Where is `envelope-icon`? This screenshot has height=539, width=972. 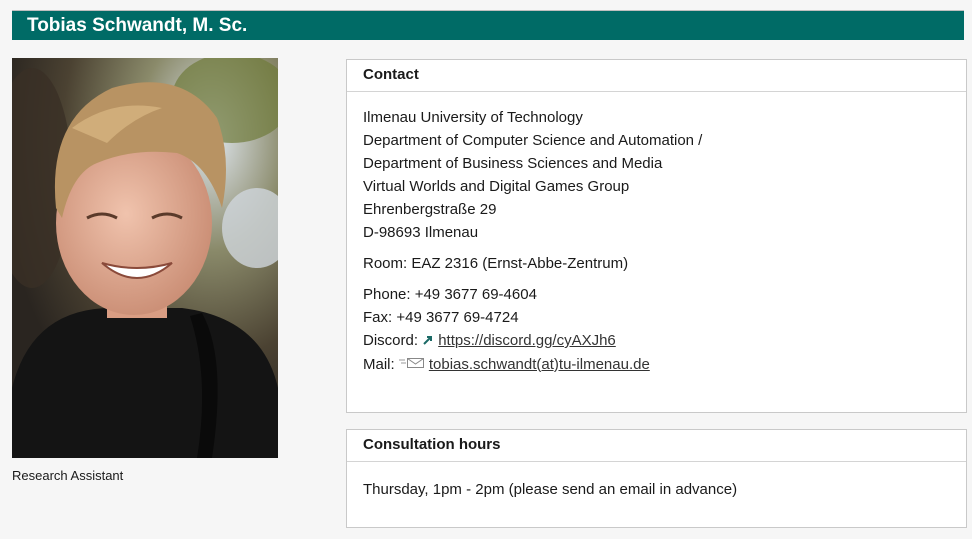 envelope-icon is located at coordinates (411, 364).